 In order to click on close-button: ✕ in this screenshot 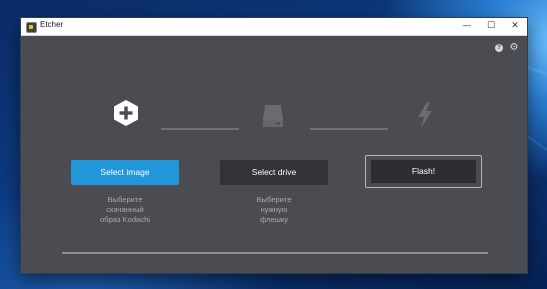, I will do `click(515, 26)`.